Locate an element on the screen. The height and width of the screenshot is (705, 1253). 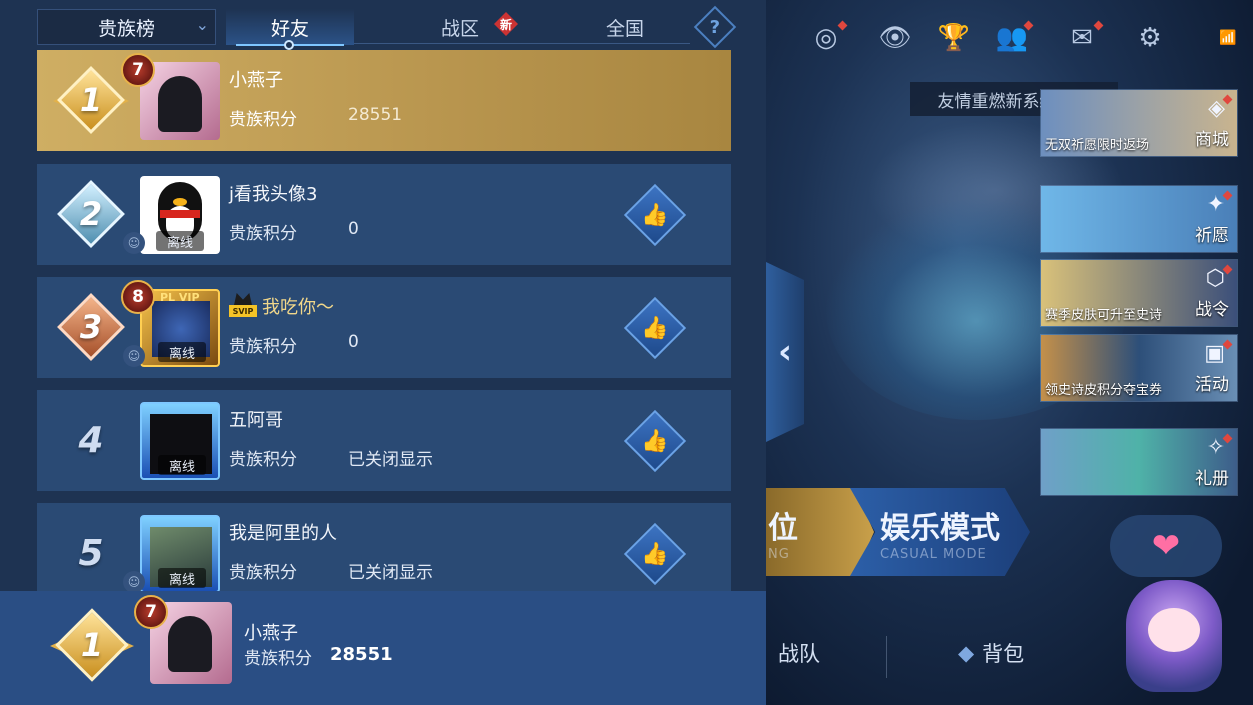
target-icon: ◎ is located at coordinates (828, 38).